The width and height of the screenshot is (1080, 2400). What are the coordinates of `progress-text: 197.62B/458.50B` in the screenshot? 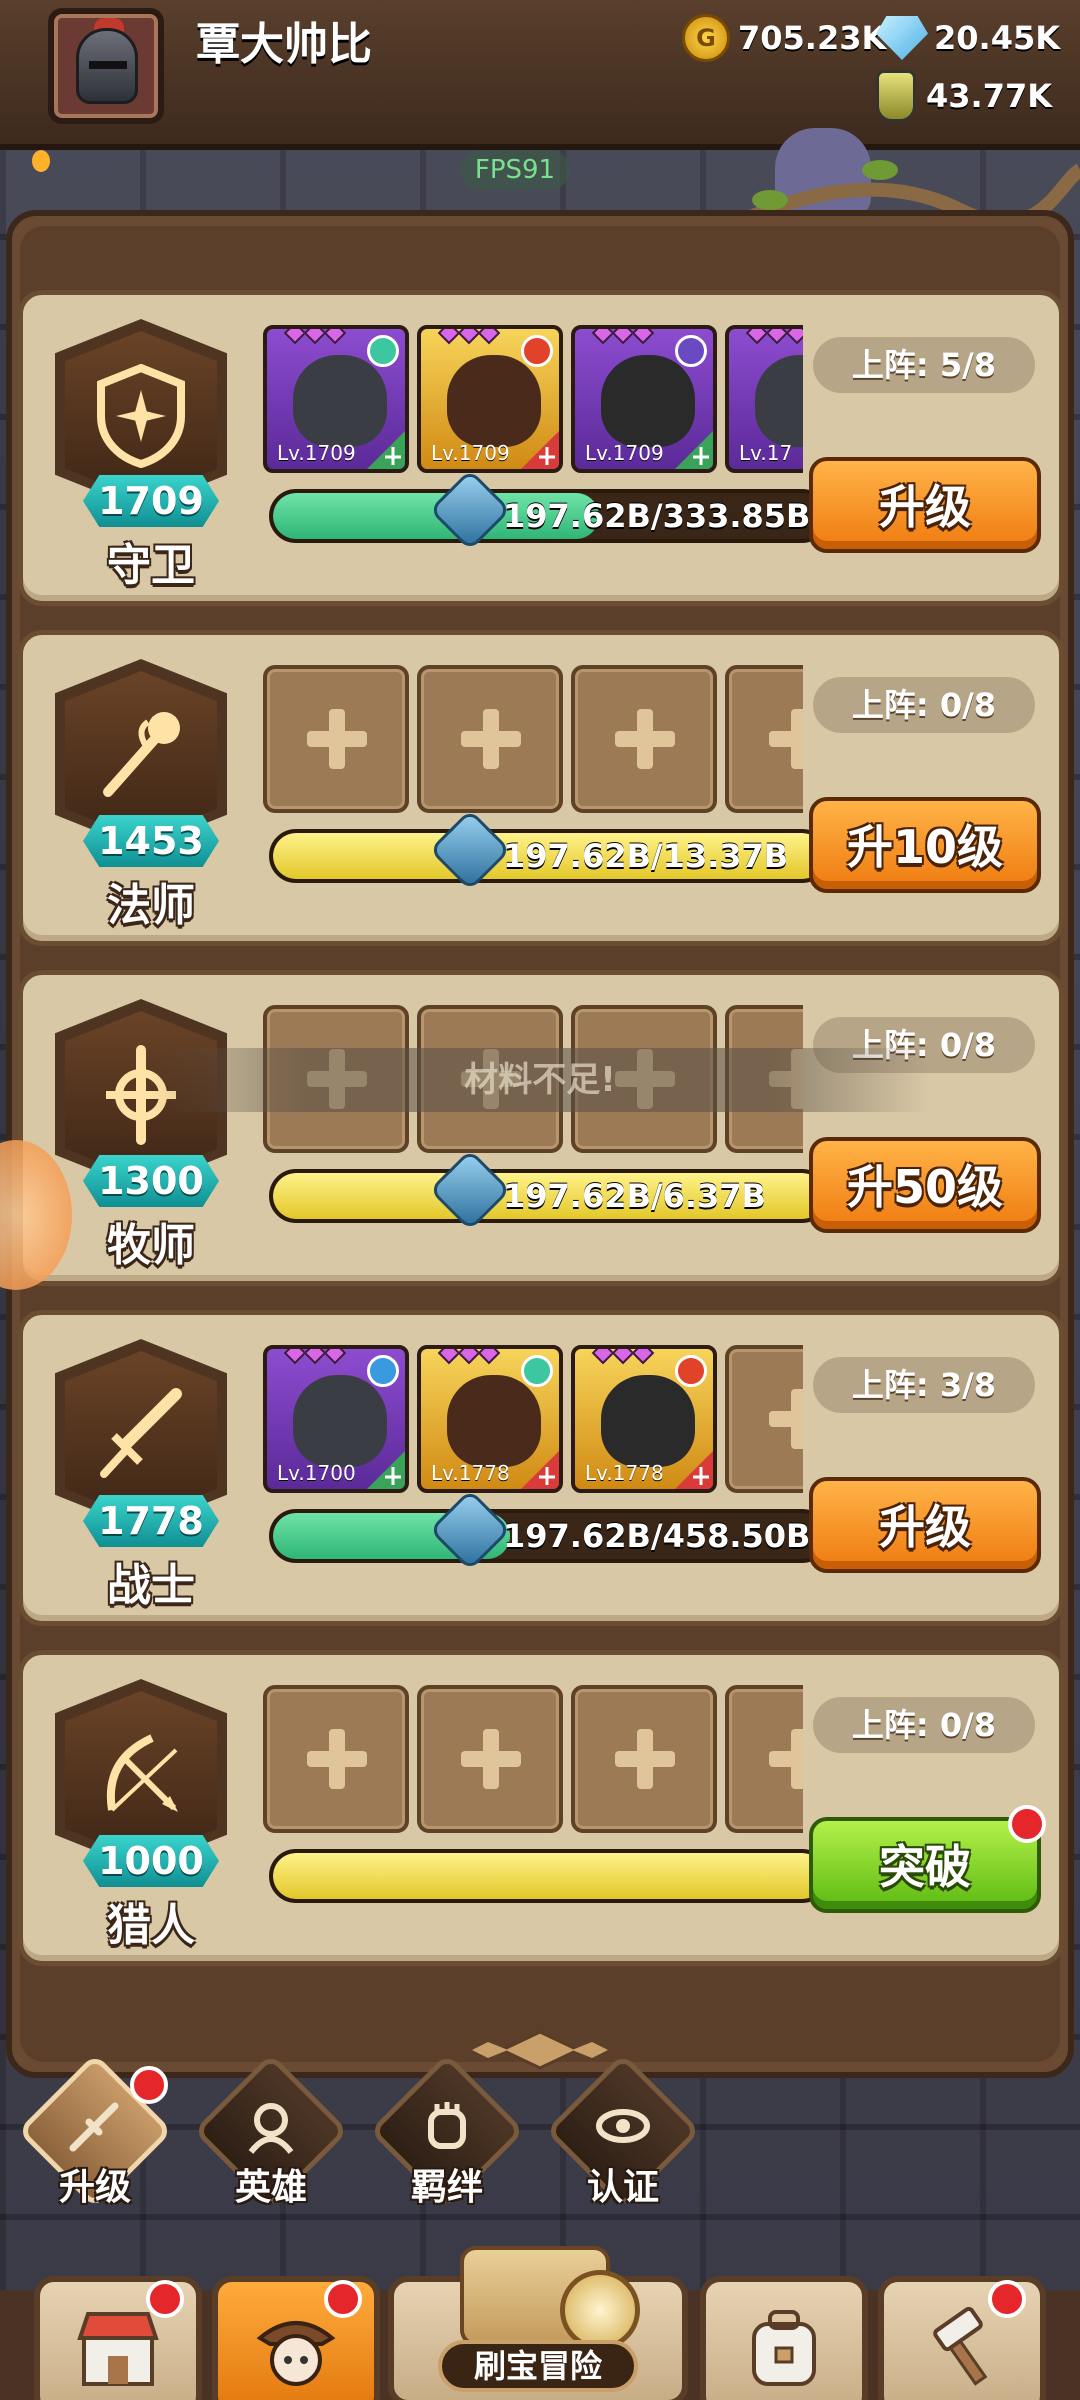 It's located at (657, 1536).